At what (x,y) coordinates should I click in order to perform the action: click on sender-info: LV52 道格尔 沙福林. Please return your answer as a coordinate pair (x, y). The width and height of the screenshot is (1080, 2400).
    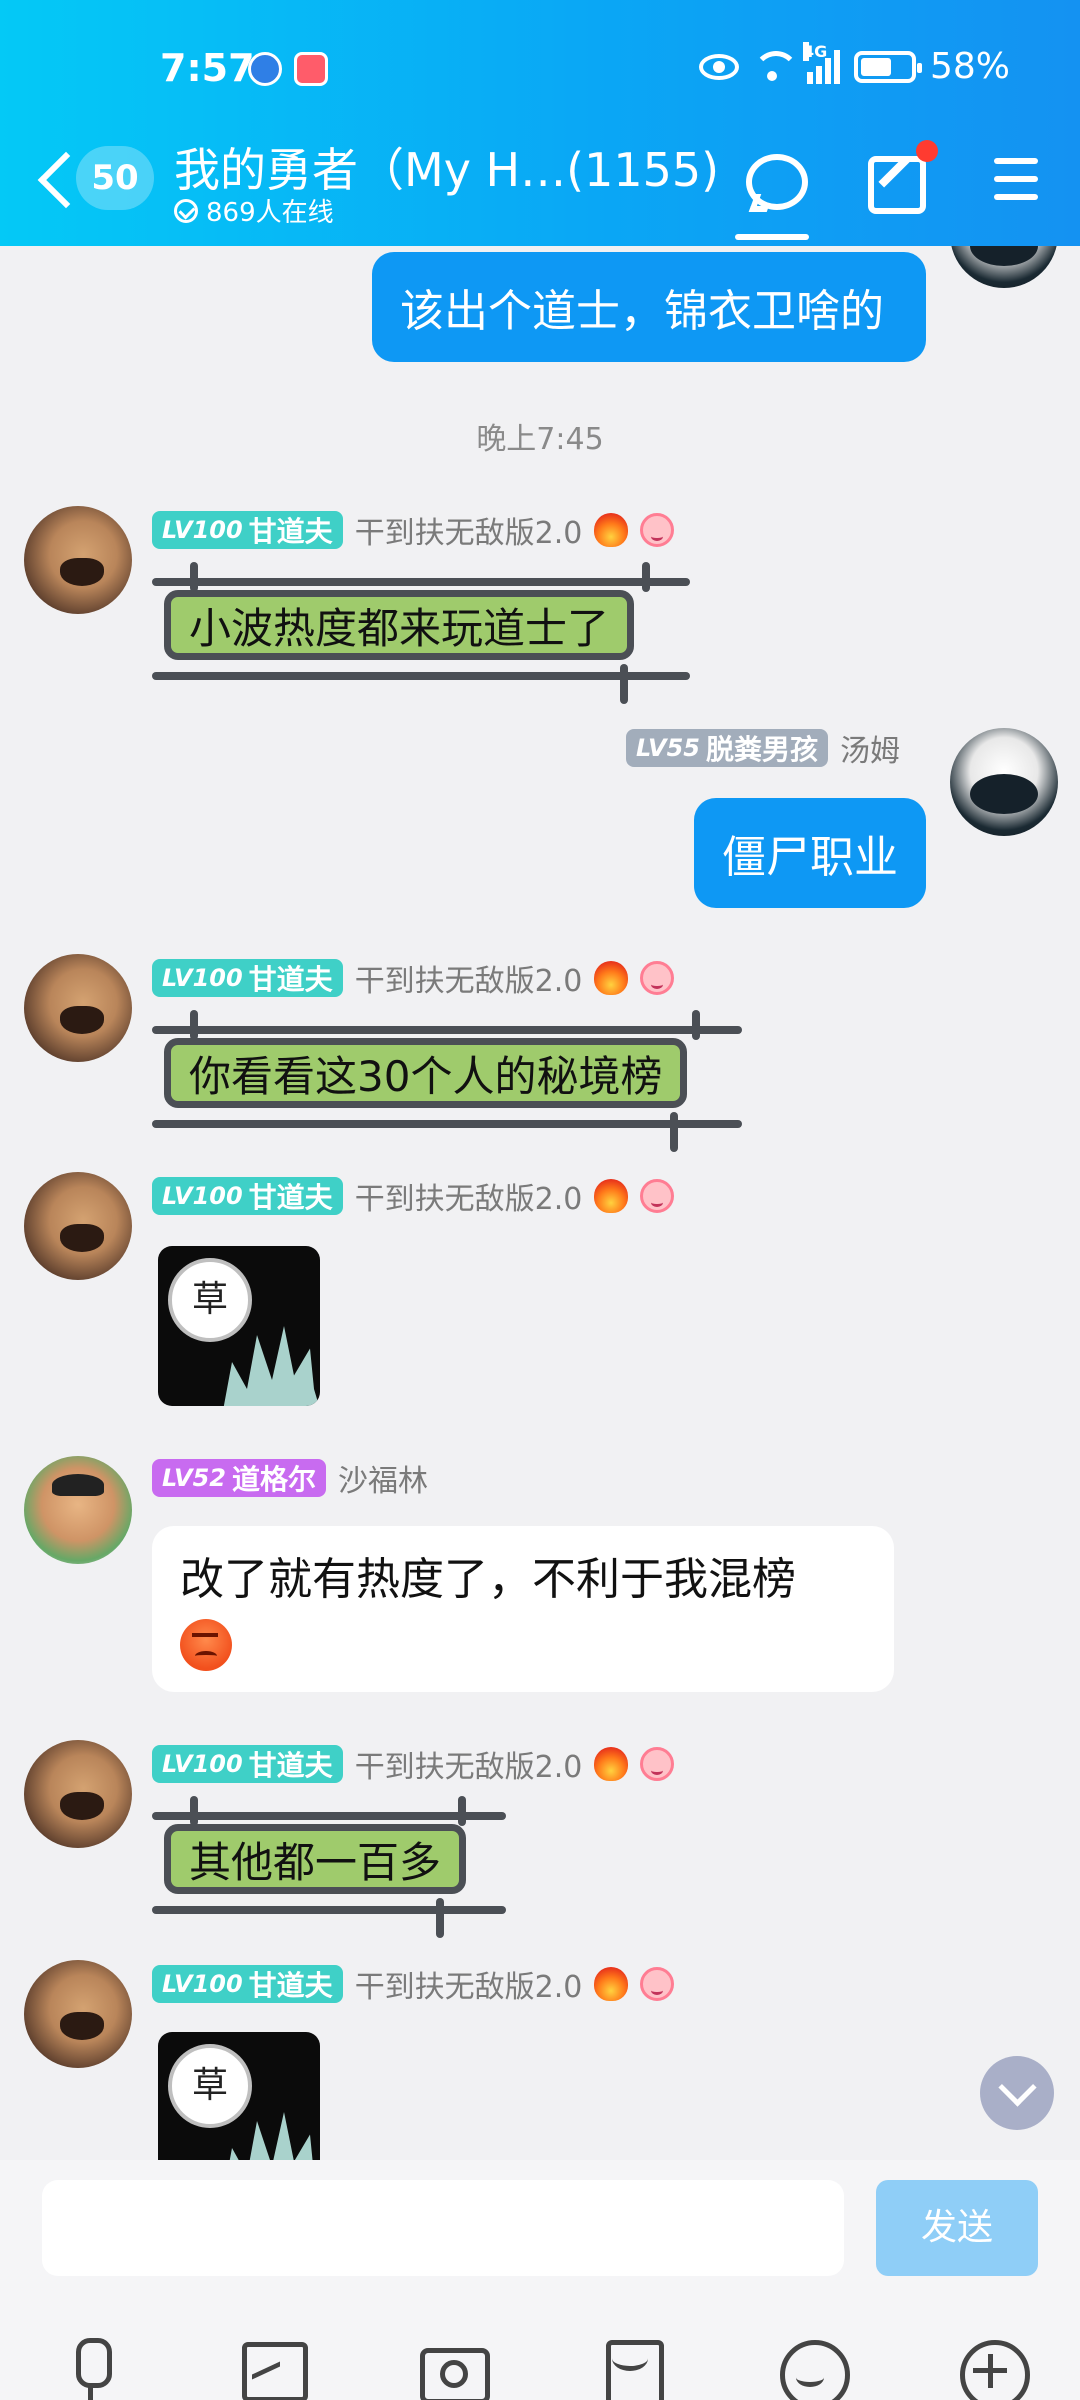
    Looking at the image, I should click on (290, 1478).